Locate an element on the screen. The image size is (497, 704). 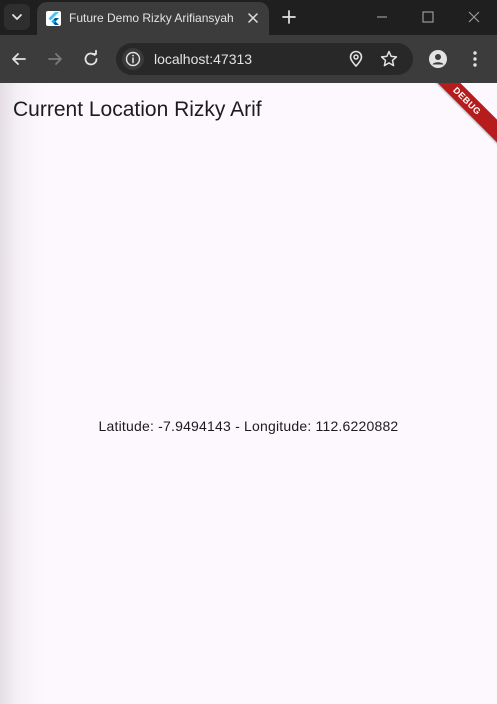
tab-search-button is located at coordinates (17, 17).